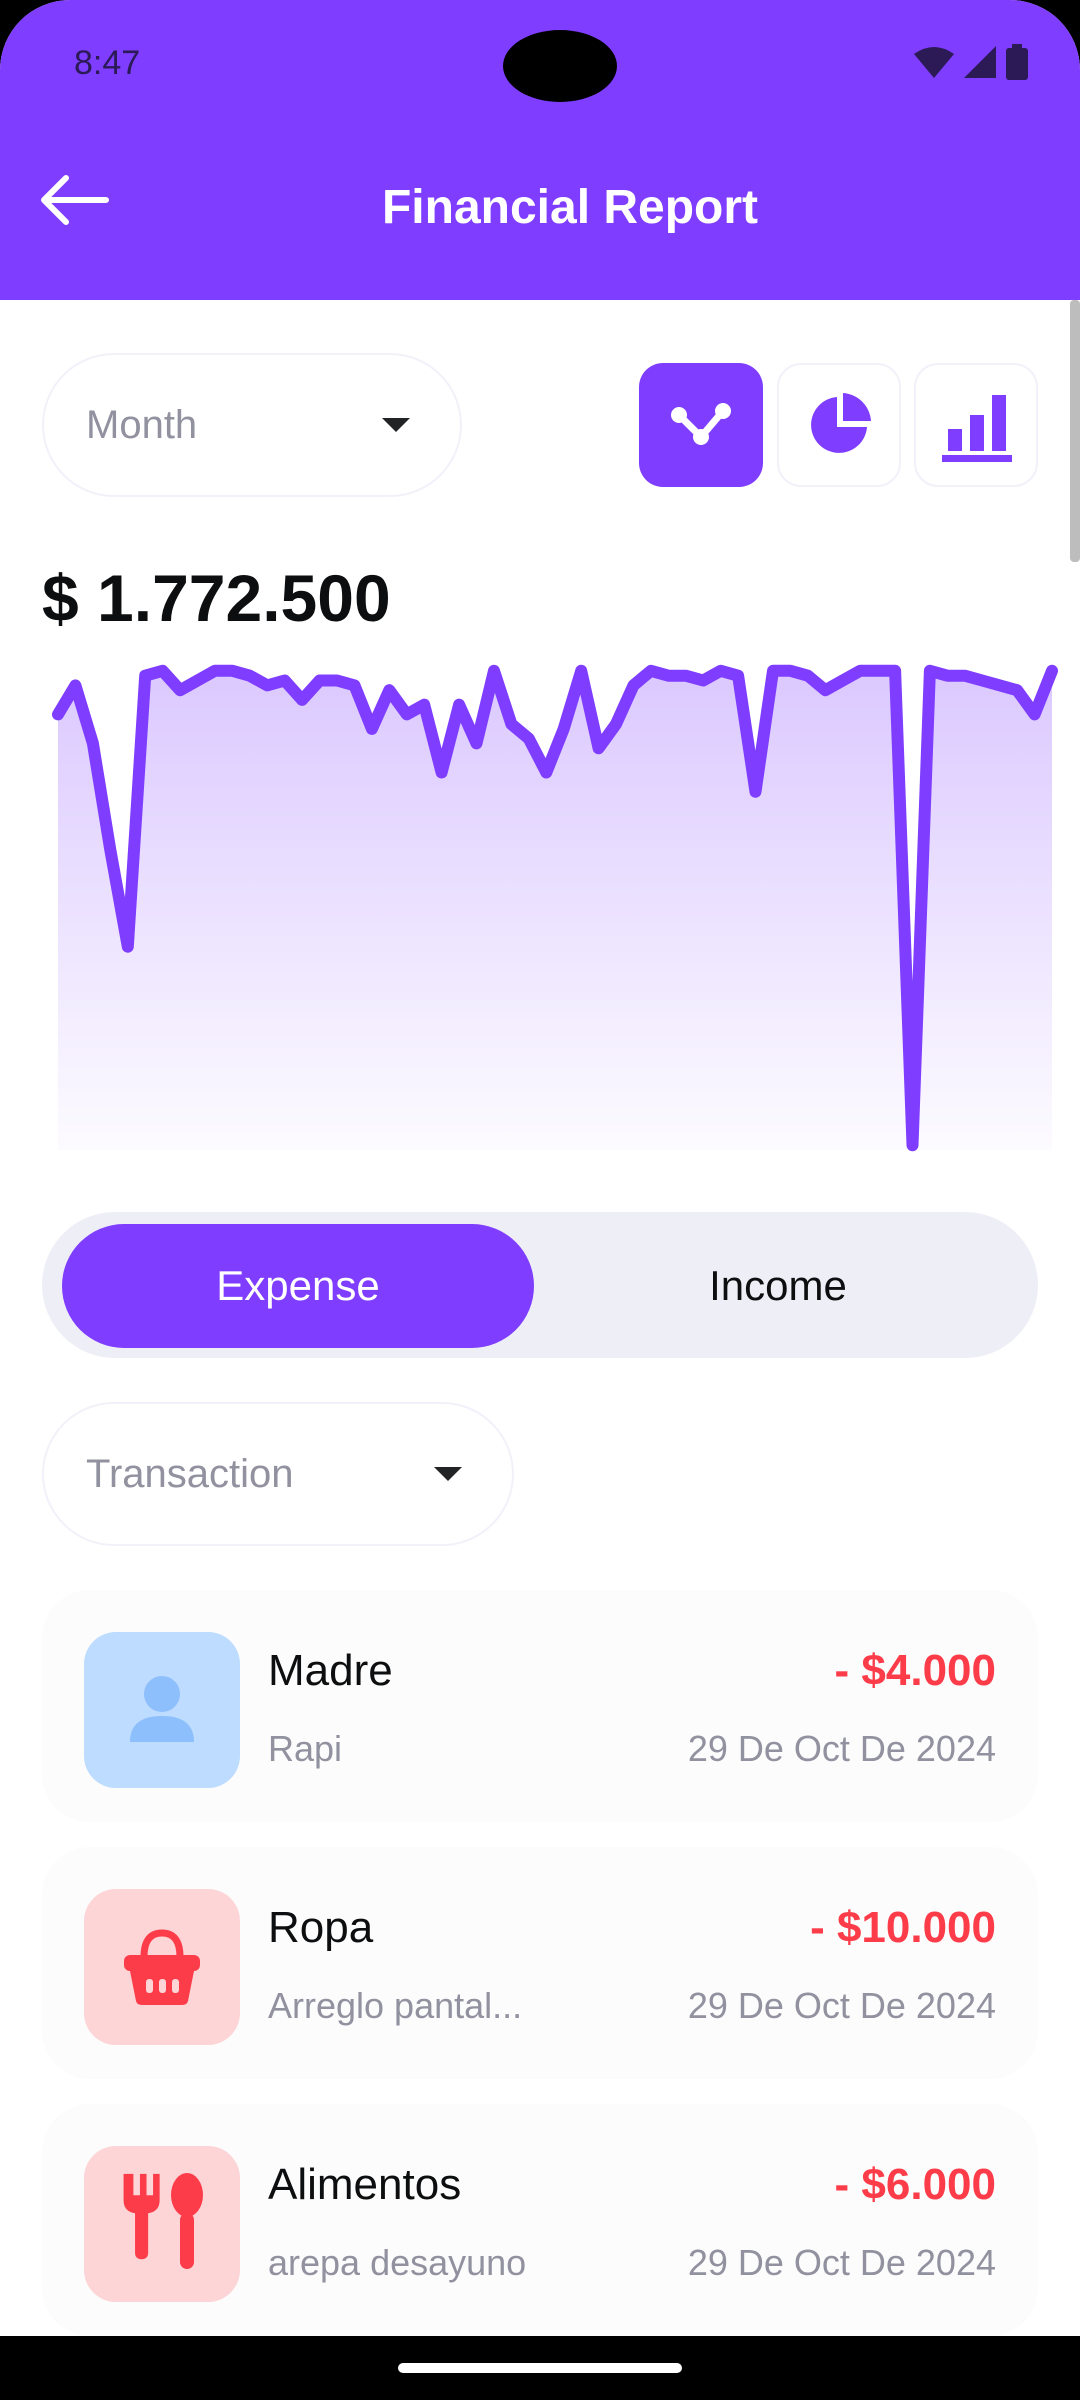 This screenshot has height=2400, width=1080. Describe the element at coordinates (142, 424) in the screenshot. I see `period-dropdown-label: Month` at that location.